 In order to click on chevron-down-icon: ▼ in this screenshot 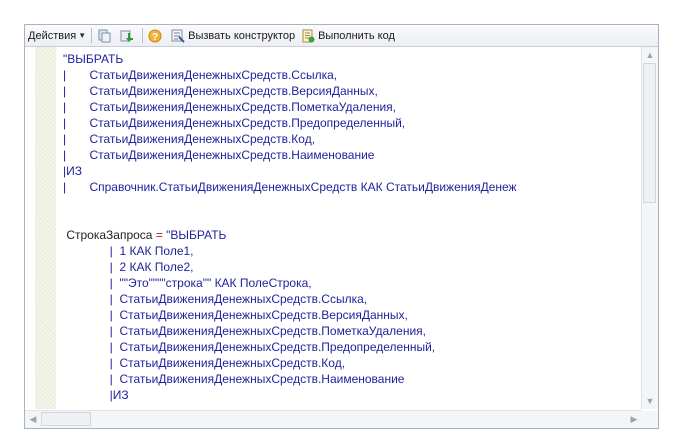, I will do `click(82, 35)`.